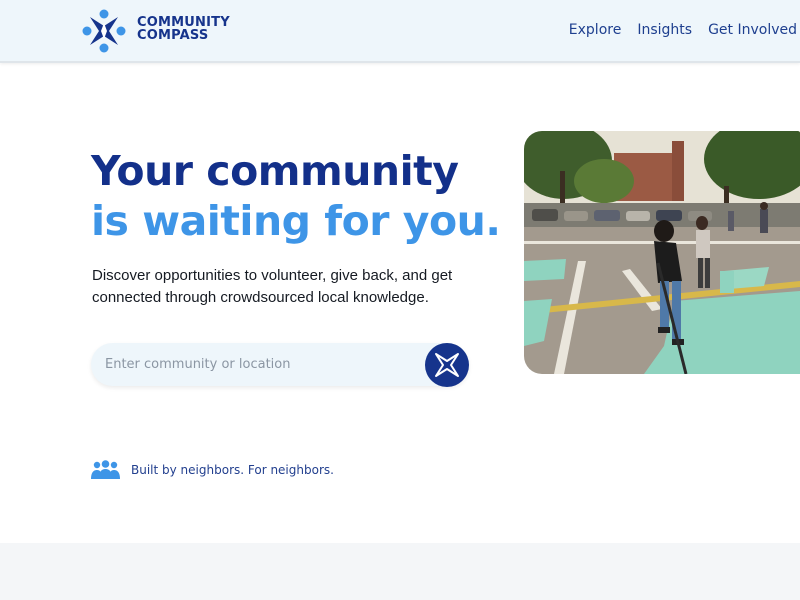 This screenshot has height=600, width=800. I want to click on main-nav: Explore Insights Get Involved, so click(683, 30).